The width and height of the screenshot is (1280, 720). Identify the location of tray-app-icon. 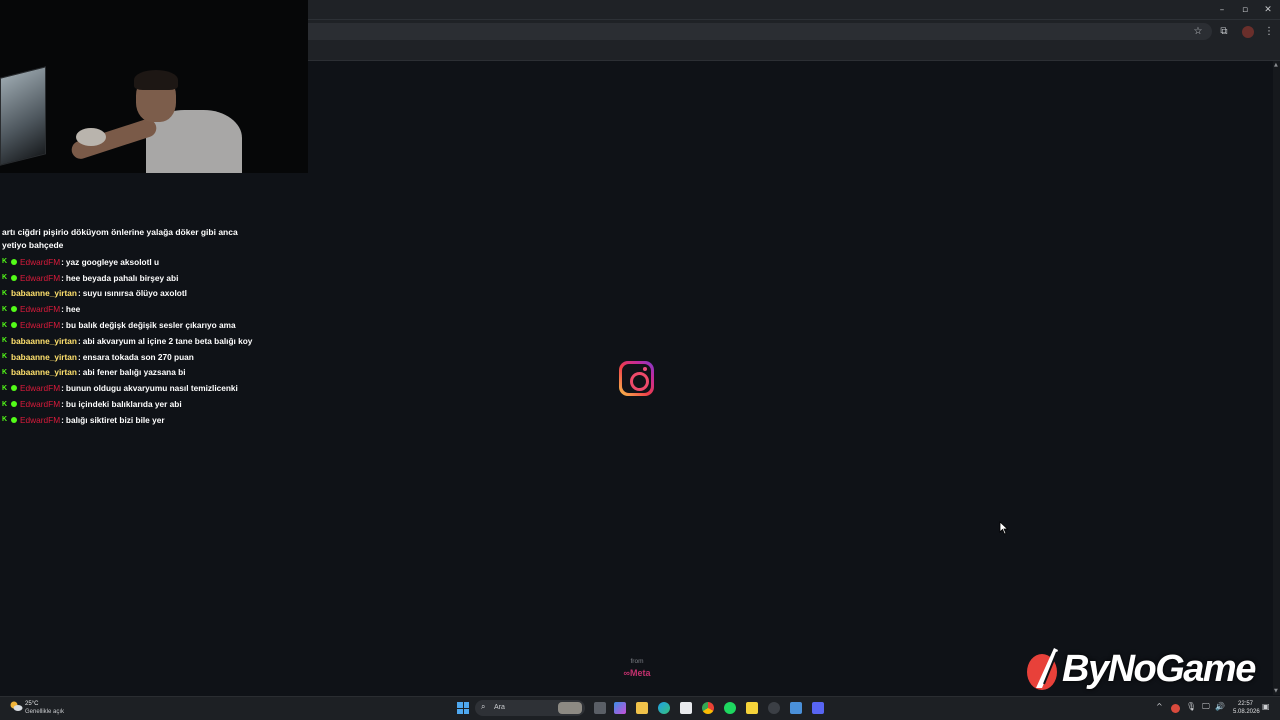
(1175, 708).